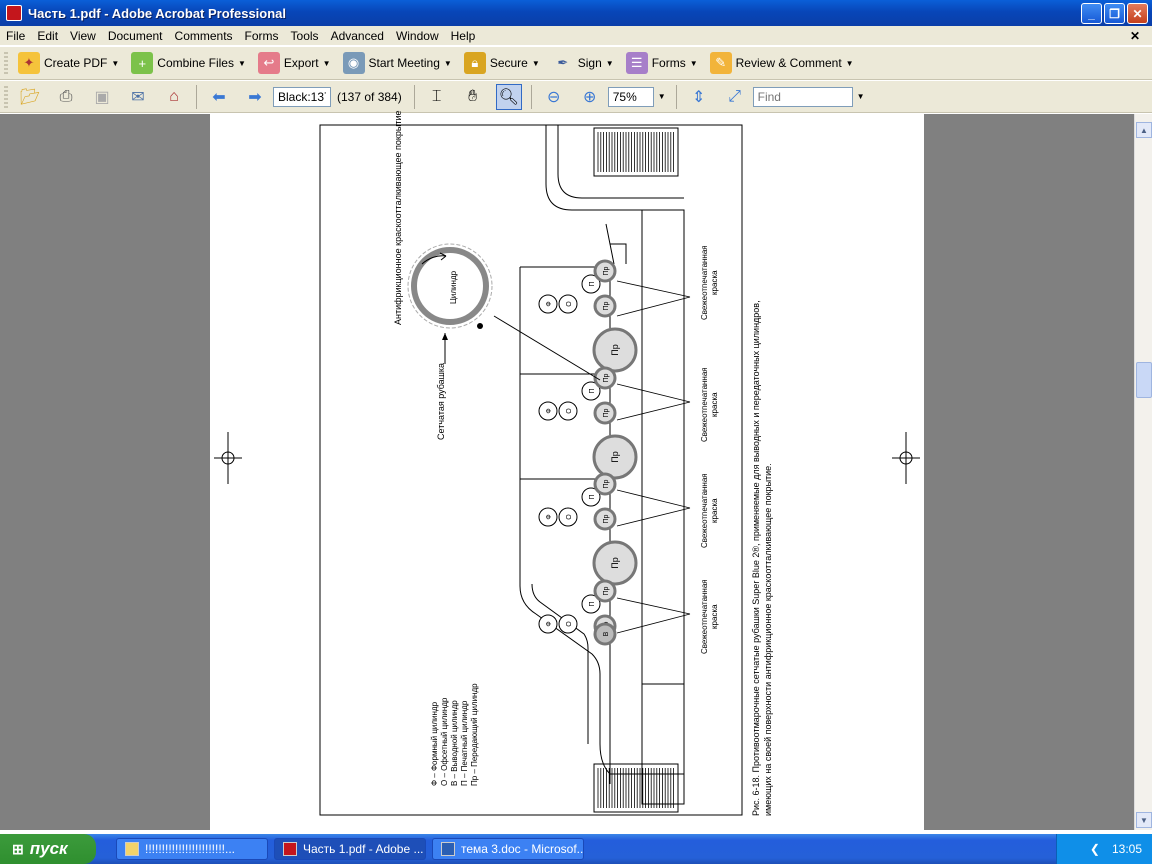  Describe the element at coordinates (441, 401) in the screenshot. I see `mesh-label: Сетчатая рубашка` at that location.